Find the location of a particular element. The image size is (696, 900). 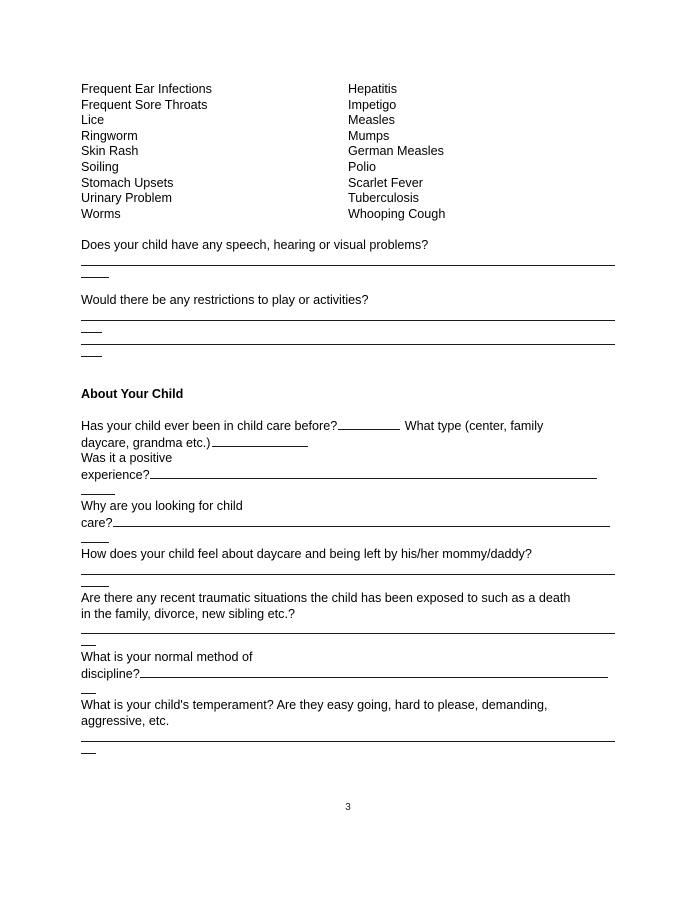

condition-item: Mumps is located at coordinates (369, 135).